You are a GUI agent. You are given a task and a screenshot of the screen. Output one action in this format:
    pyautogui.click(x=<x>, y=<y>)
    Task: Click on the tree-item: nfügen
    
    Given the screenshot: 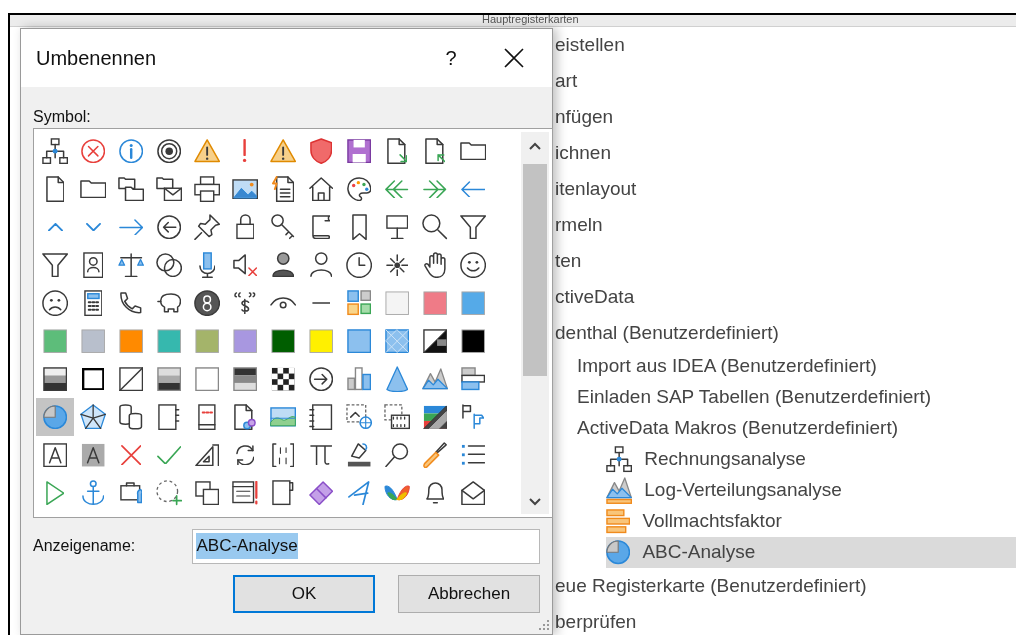 What is the action you would take?
    pyautogui.click(x=785, y=117)
    